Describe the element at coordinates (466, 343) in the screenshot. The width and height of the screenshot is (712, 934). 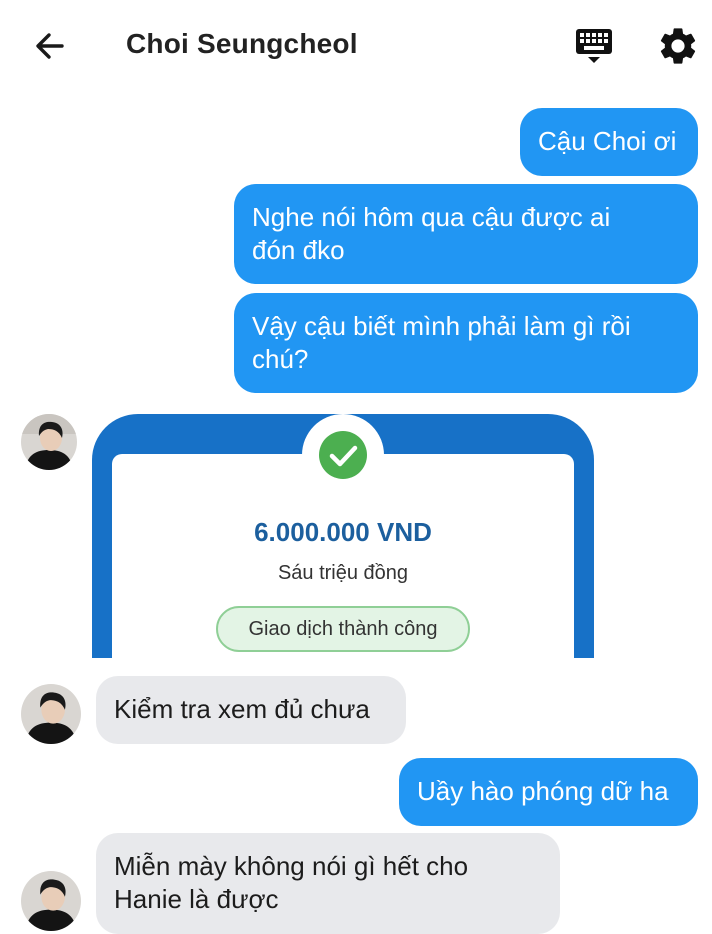
I see `message-outgoing: Vậy cậu biết mình phải làm gì rồi chú?` at that location.